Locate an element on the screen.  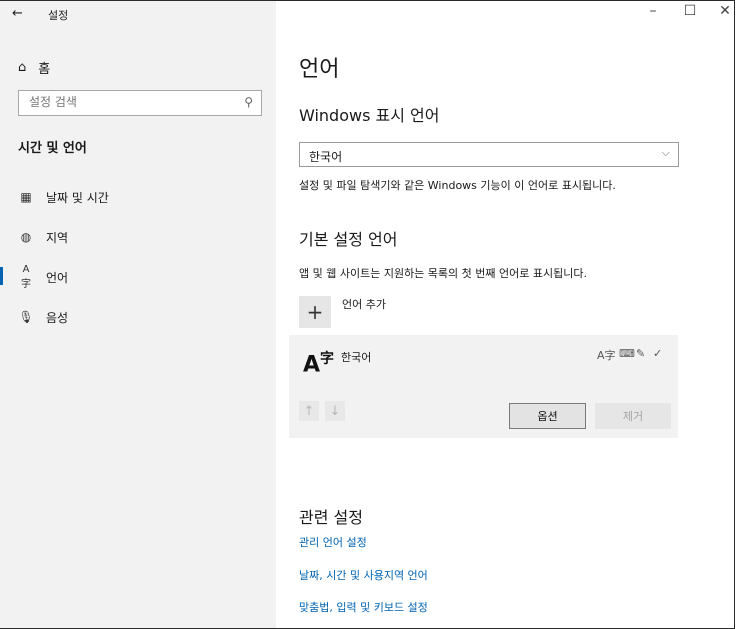
arrow-down-icon: ↓ is located at coordinates (335, 411).